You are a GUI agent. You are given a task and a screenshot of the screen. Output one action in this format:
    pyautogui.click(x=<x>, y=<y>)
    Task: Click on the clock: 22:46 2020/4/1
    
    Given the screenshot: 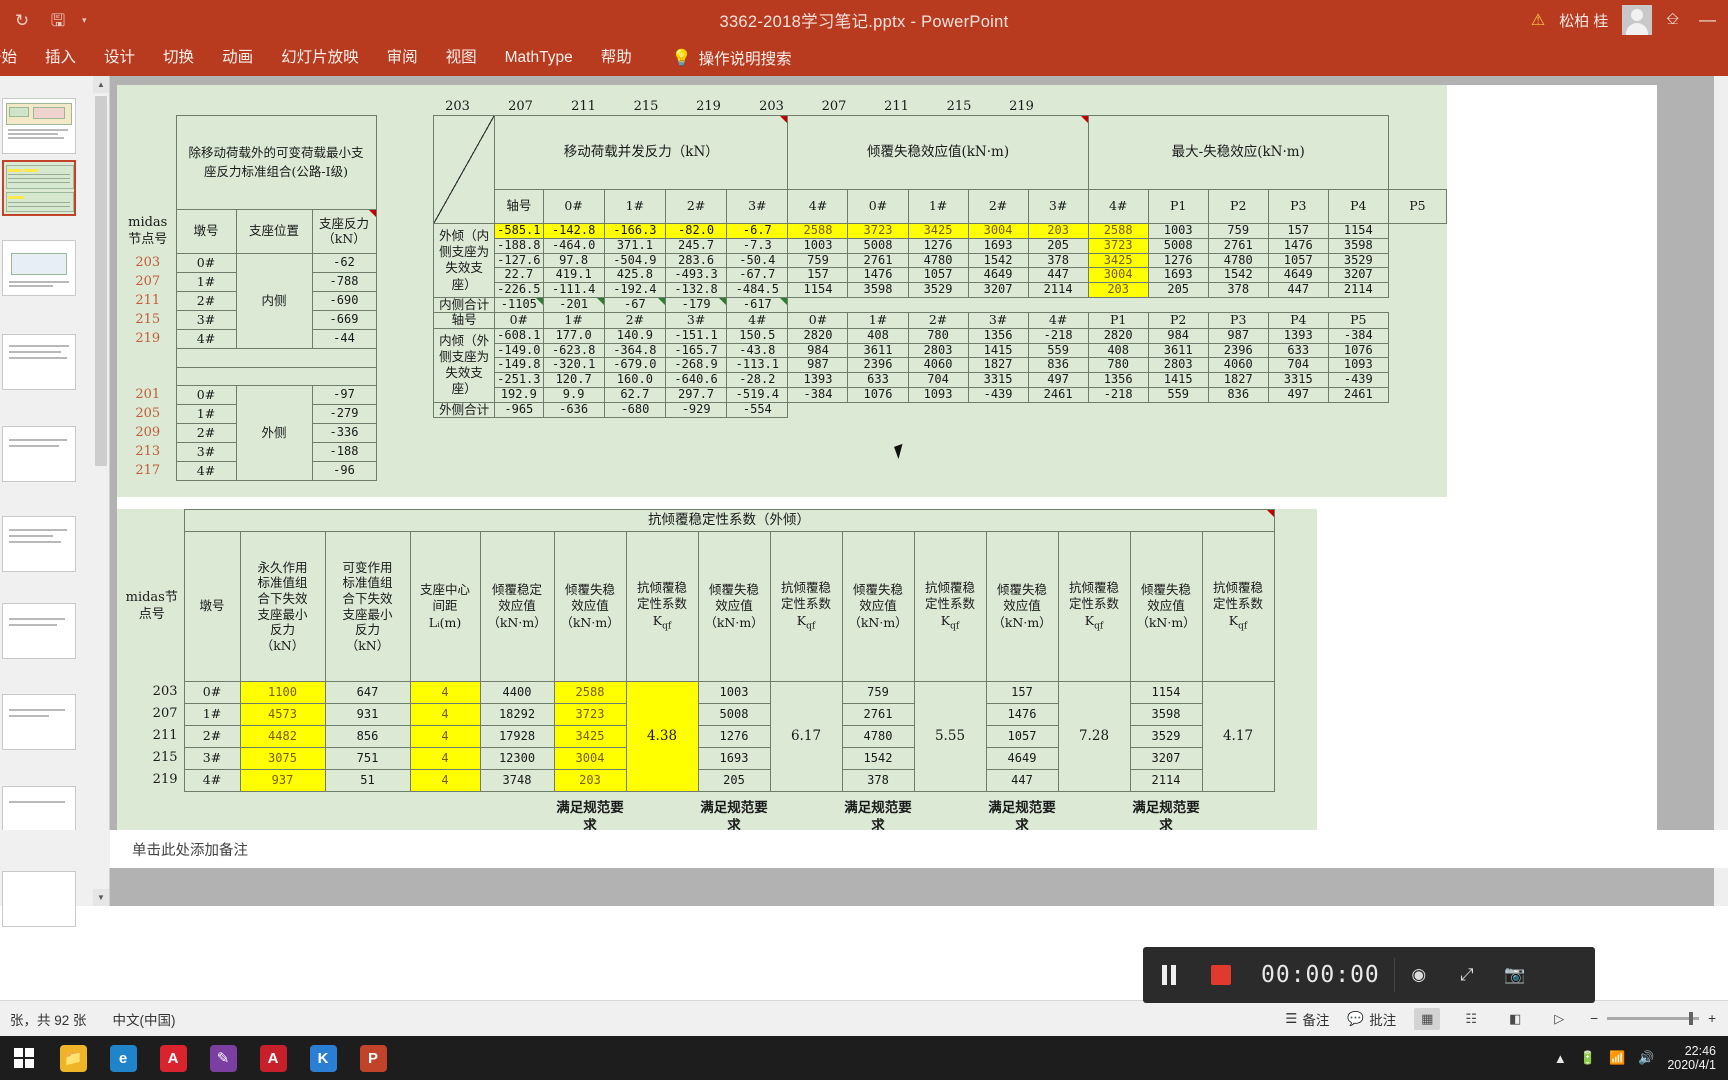 What is the action you would take?
    pyautogui.click(x=1691, y=1058)
    